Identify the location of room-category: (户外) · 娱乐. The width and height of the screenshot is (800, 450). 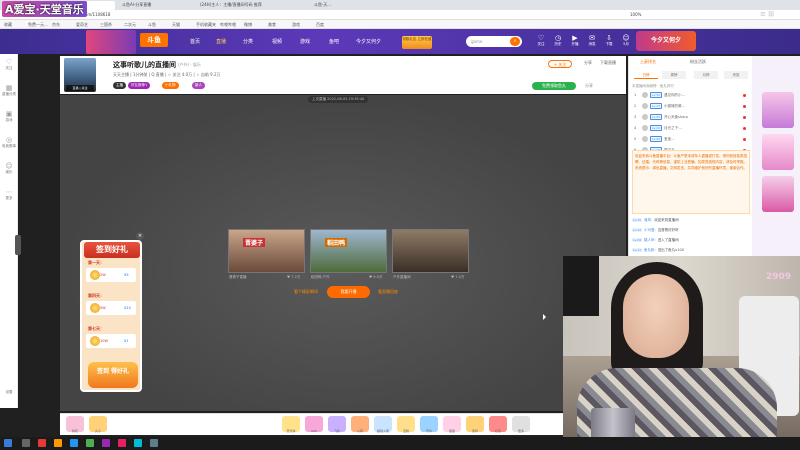
(189, 65).